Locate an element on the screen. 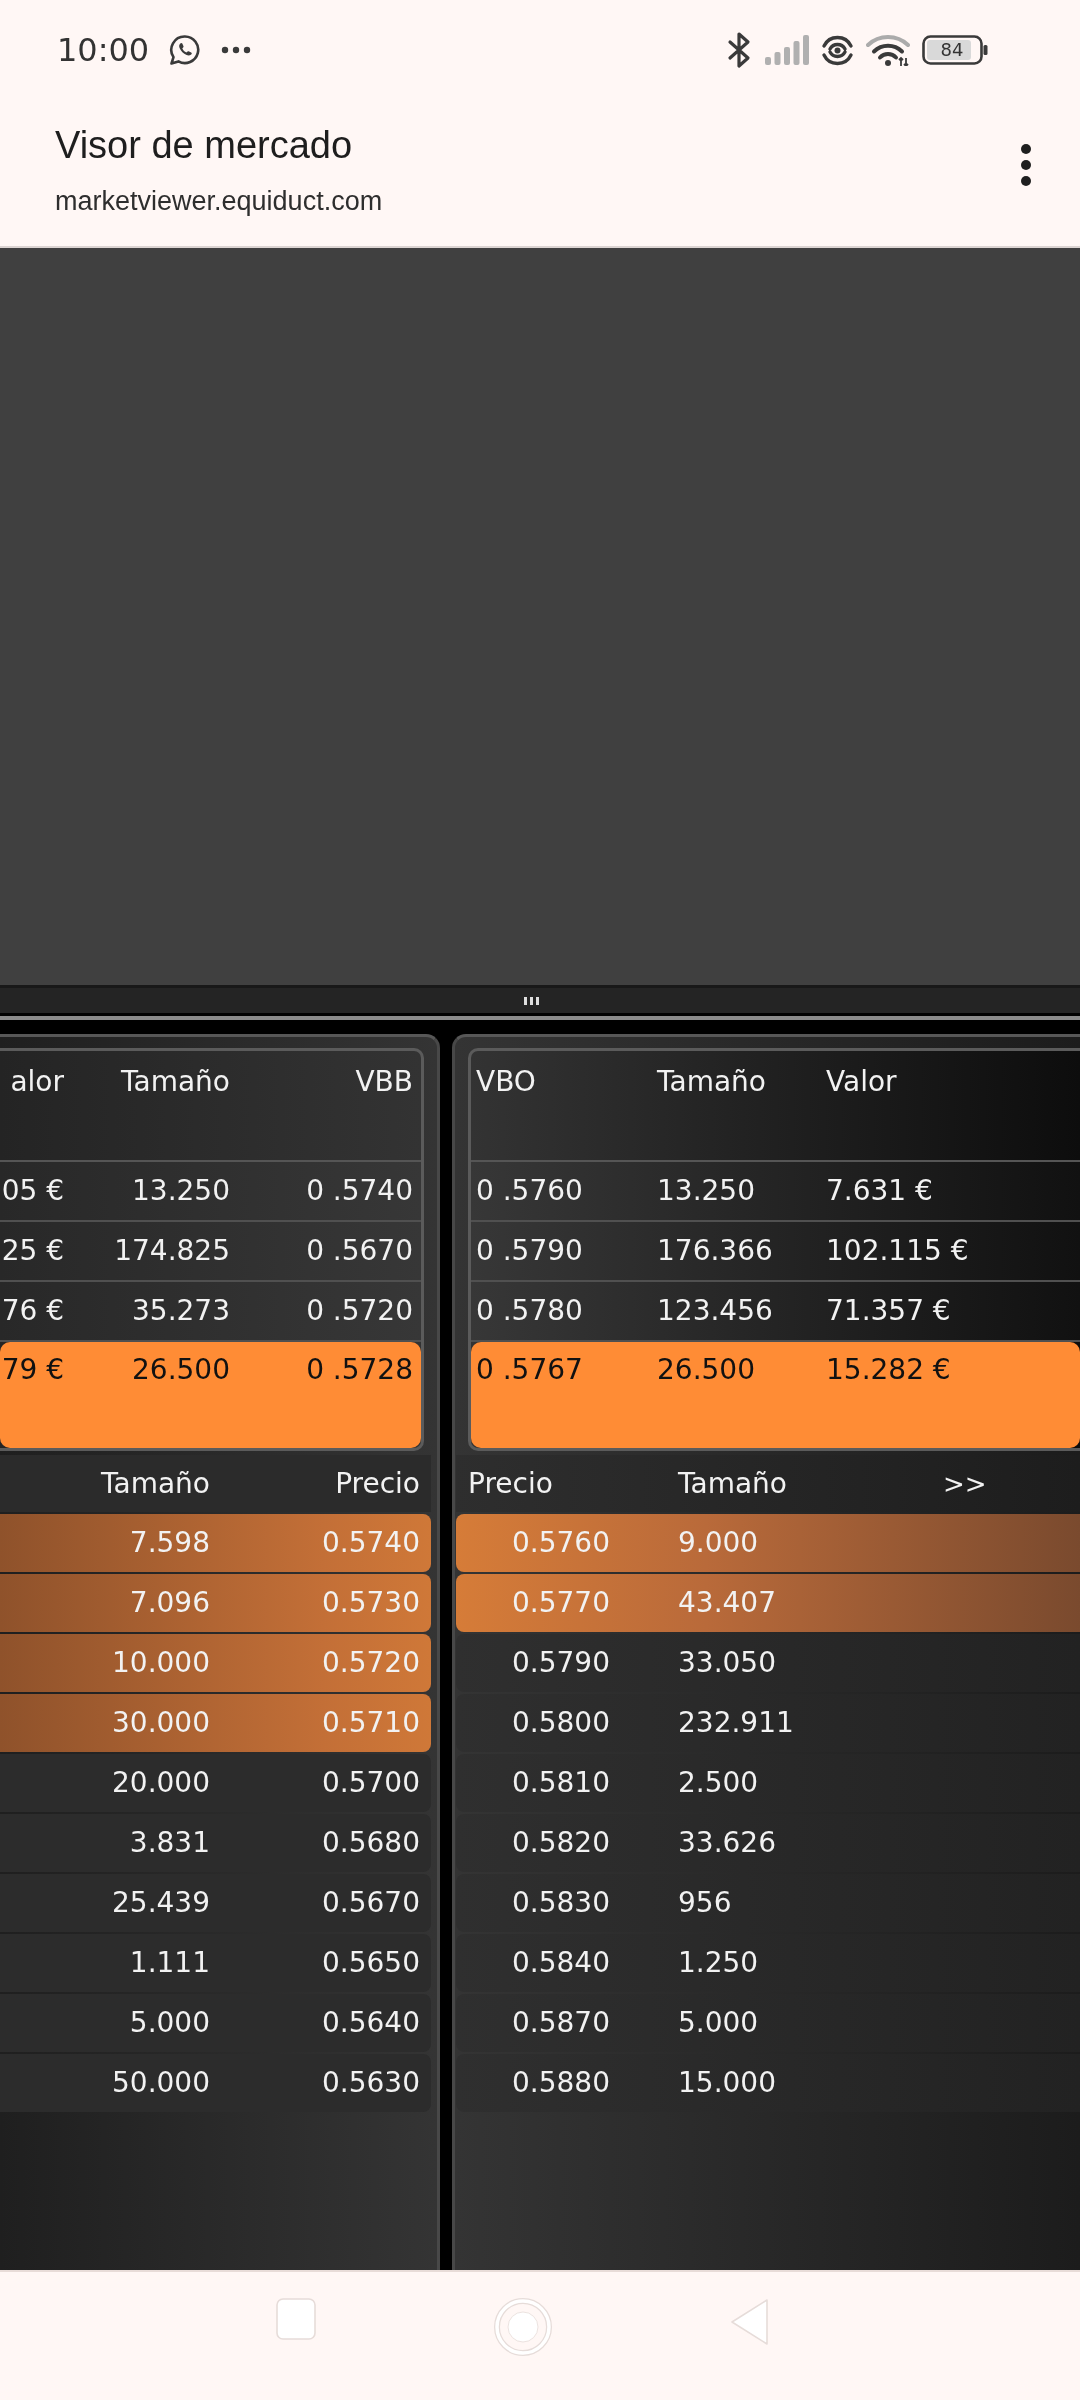 This screenshot has width=1080, height=2400. grip-icon is located at coordinates (531, 1001).